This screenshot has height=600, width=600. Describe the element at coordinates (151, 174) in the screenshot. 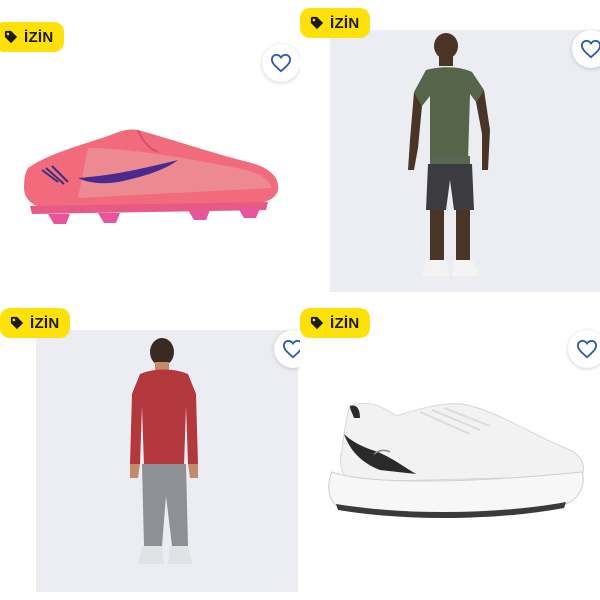

I see `product-image-football-boot` at that location.